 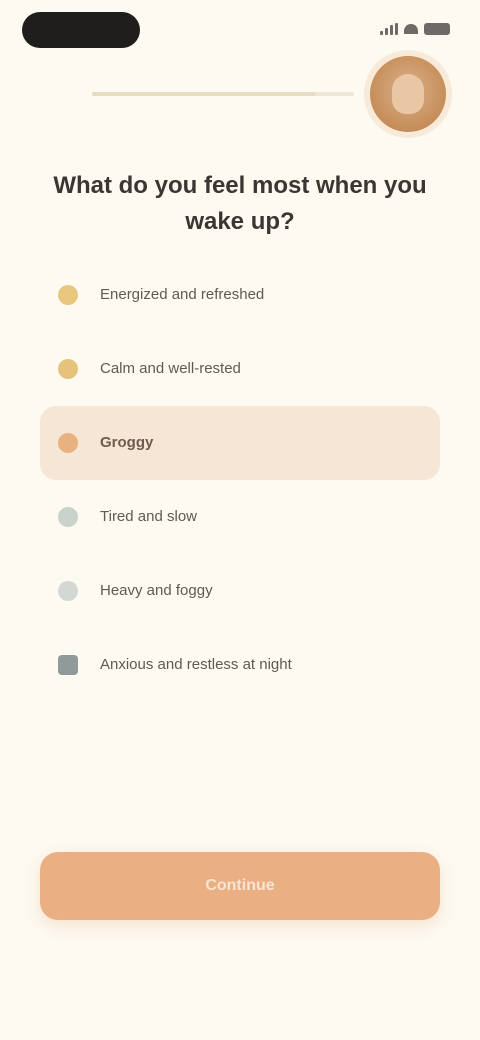 I want to click on option-label: Anxious and restless at night, so click(x=196, y=664).